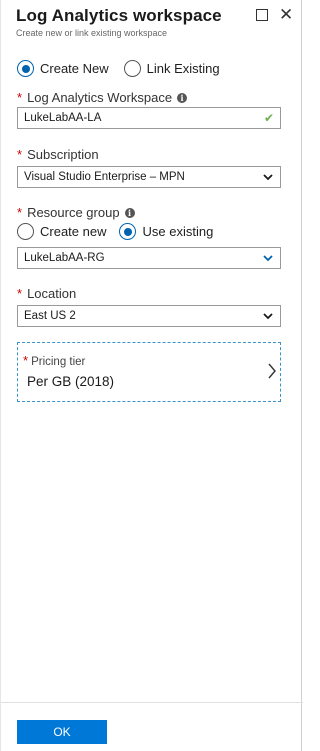 The image size is (320, 751). I want to click on subscription-value: Visual Studio Enterprise – MPN, so click(104, 177).